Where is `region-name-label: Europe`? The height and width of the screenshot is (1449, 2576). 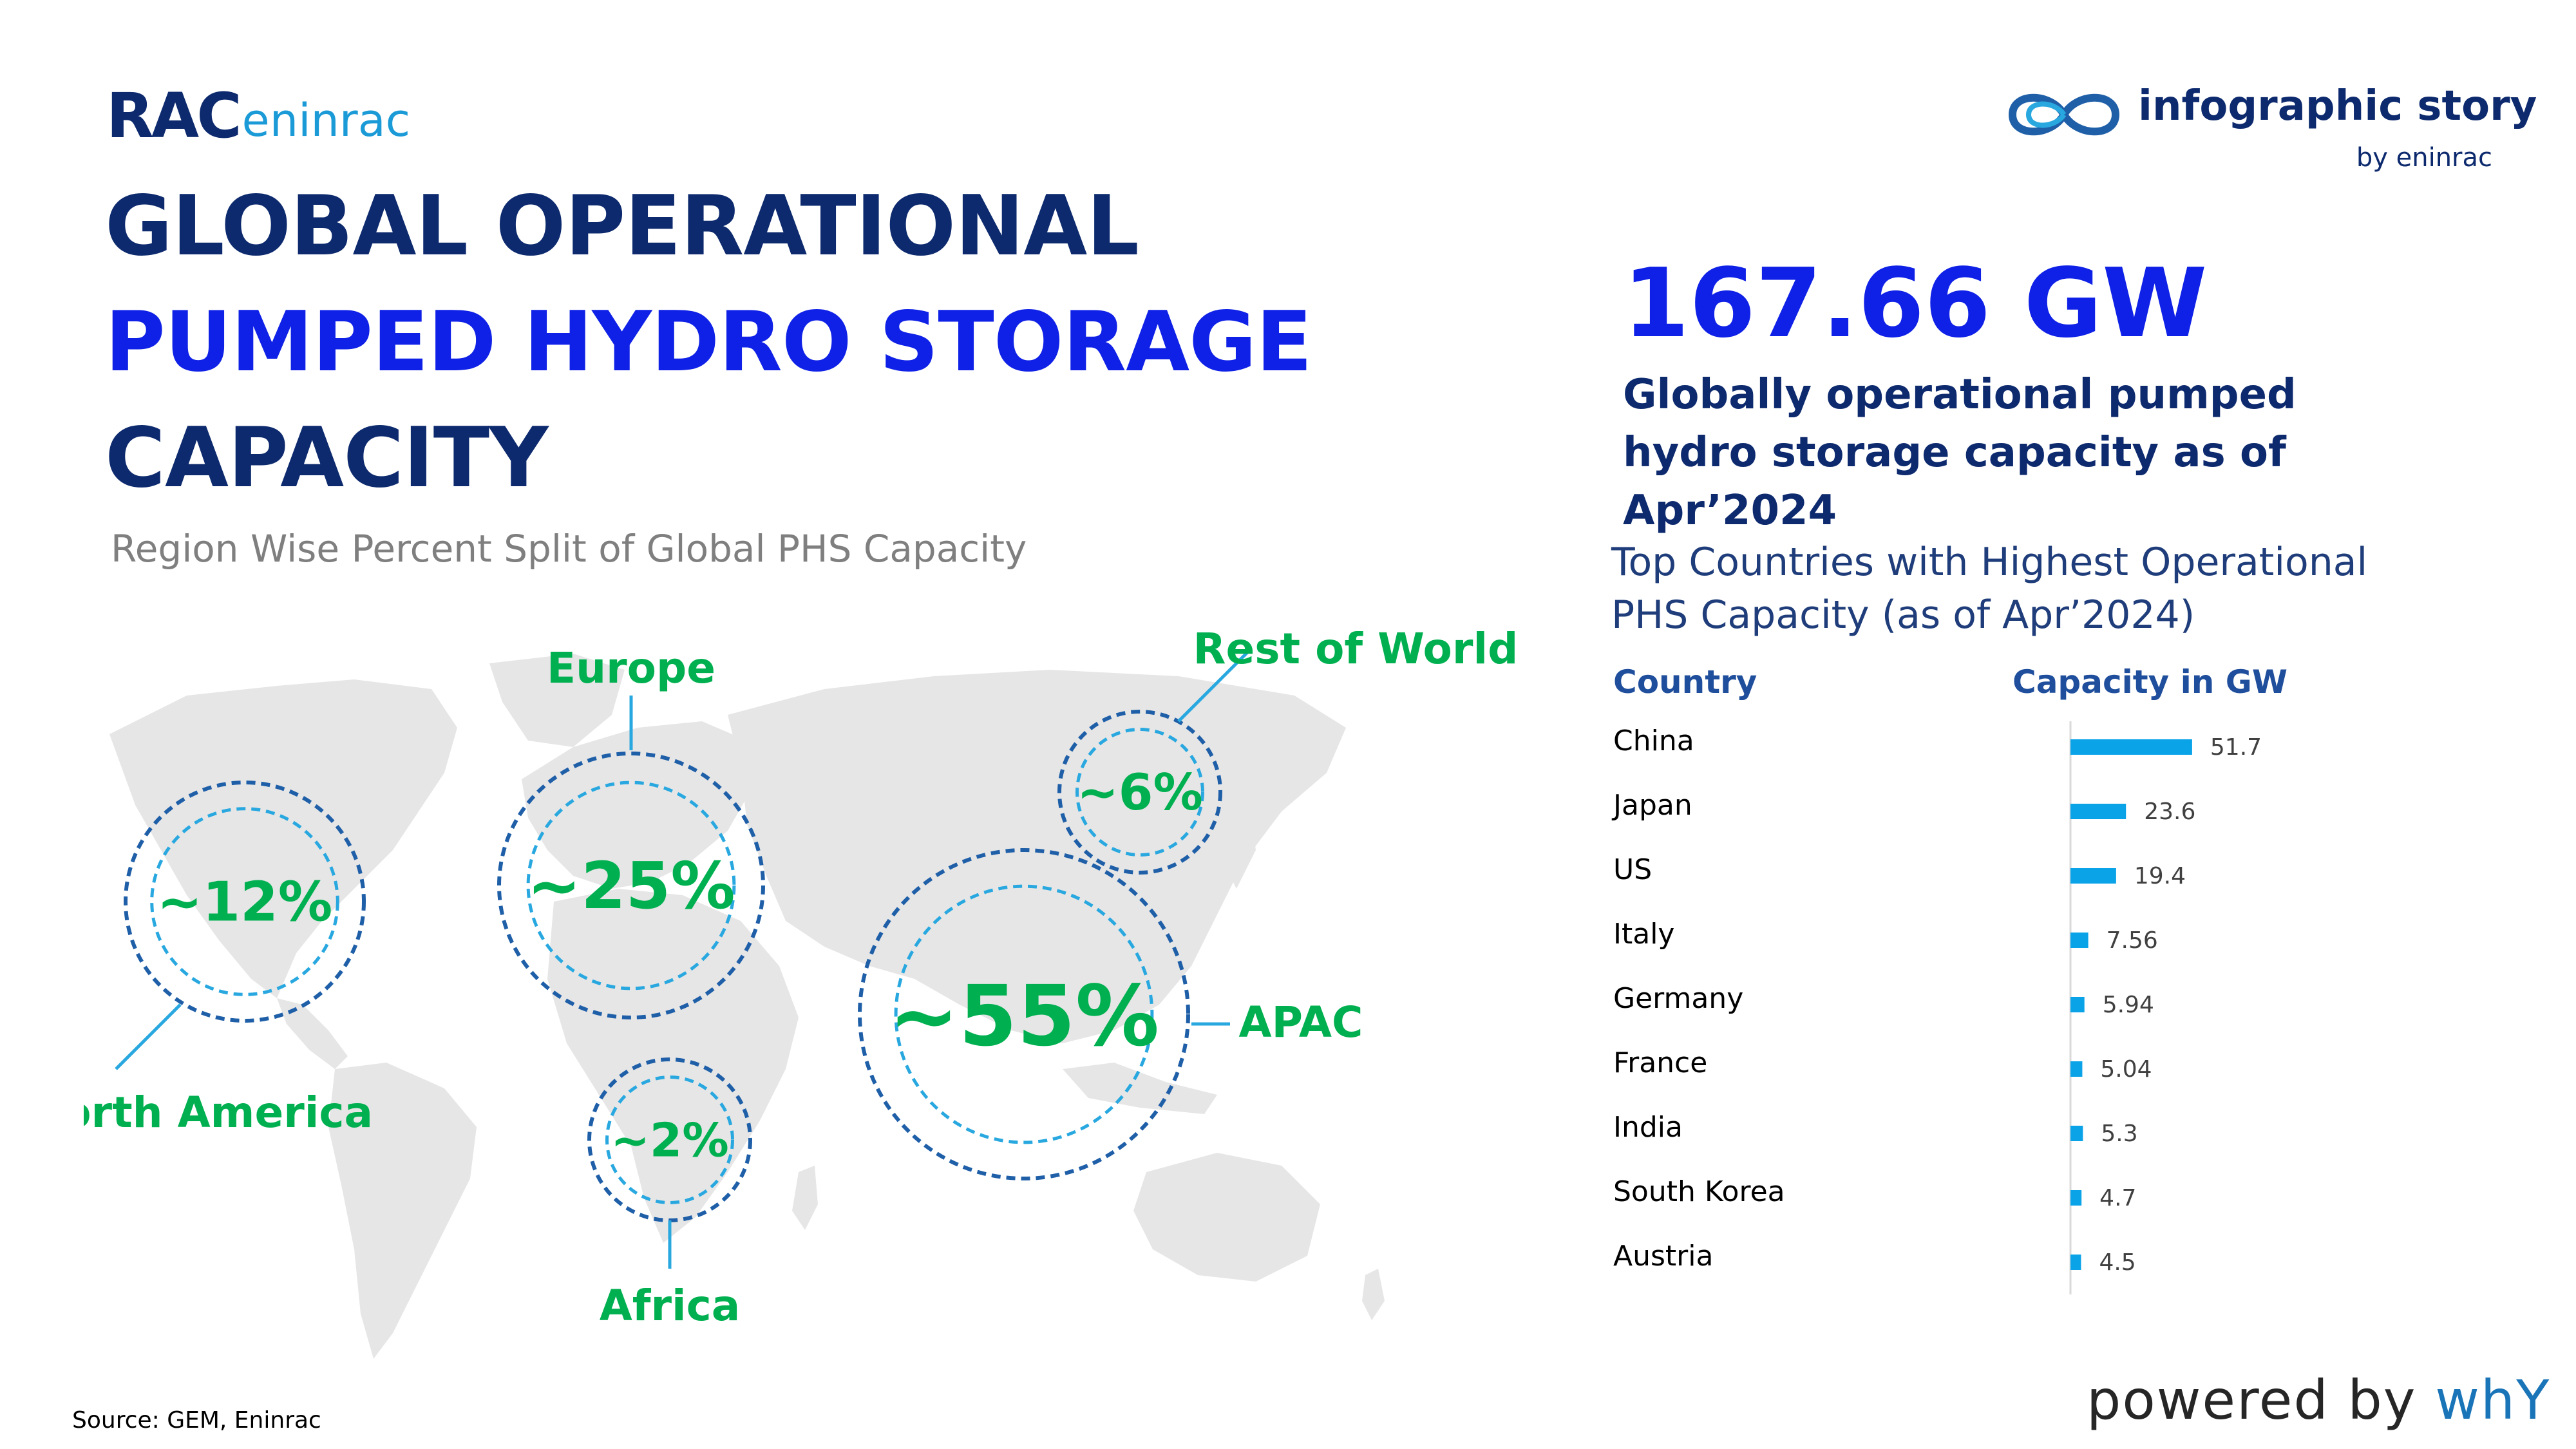
region-name-label: Europe is located at coordinates (631, 668).